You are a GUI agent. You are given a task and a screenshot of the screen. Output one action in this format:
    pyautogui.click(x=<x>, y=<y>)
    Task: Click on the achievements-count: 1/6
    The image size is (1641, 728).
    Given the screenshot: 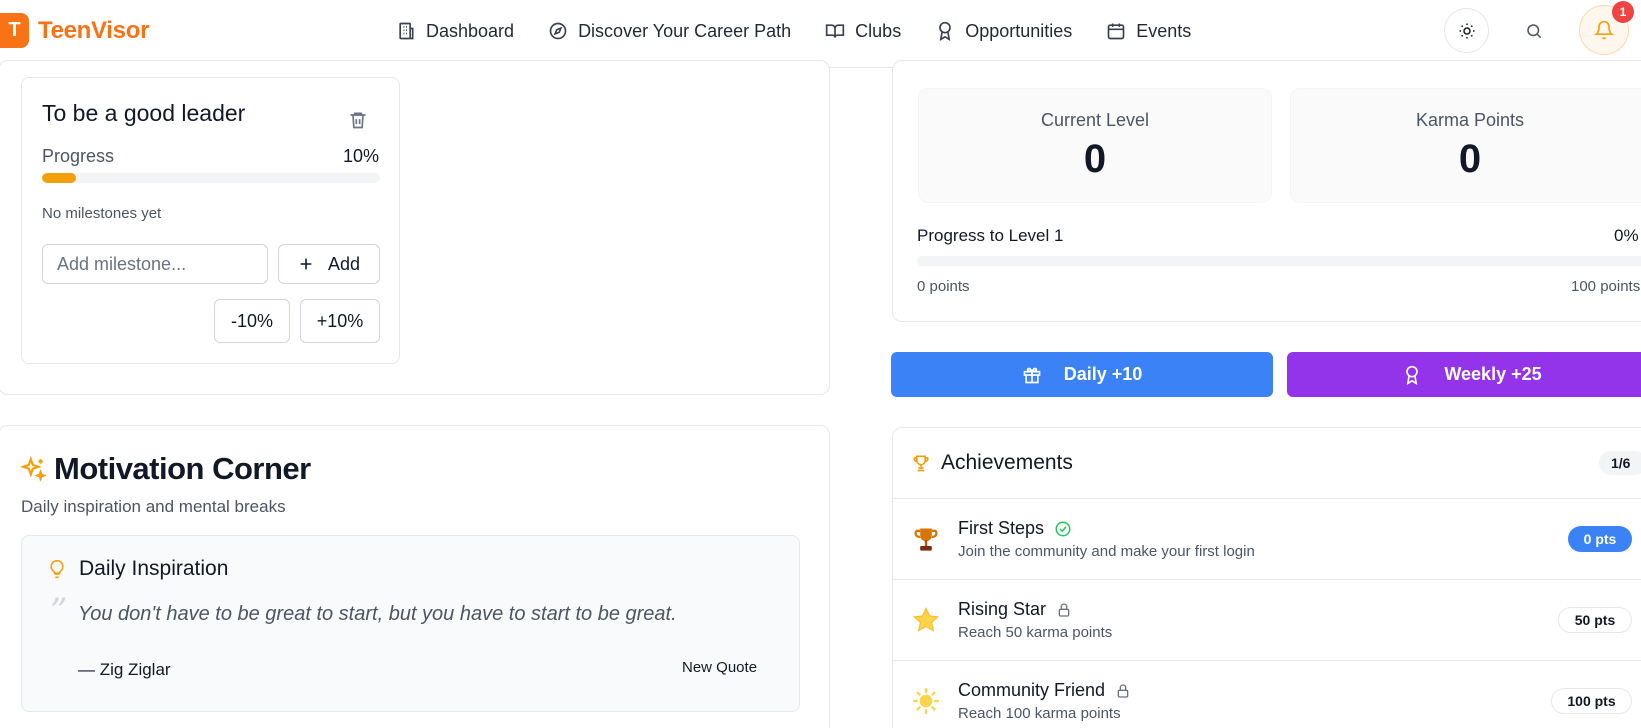 What is the action you would take?
    pyautogui.click(x=1620, y=463)
    